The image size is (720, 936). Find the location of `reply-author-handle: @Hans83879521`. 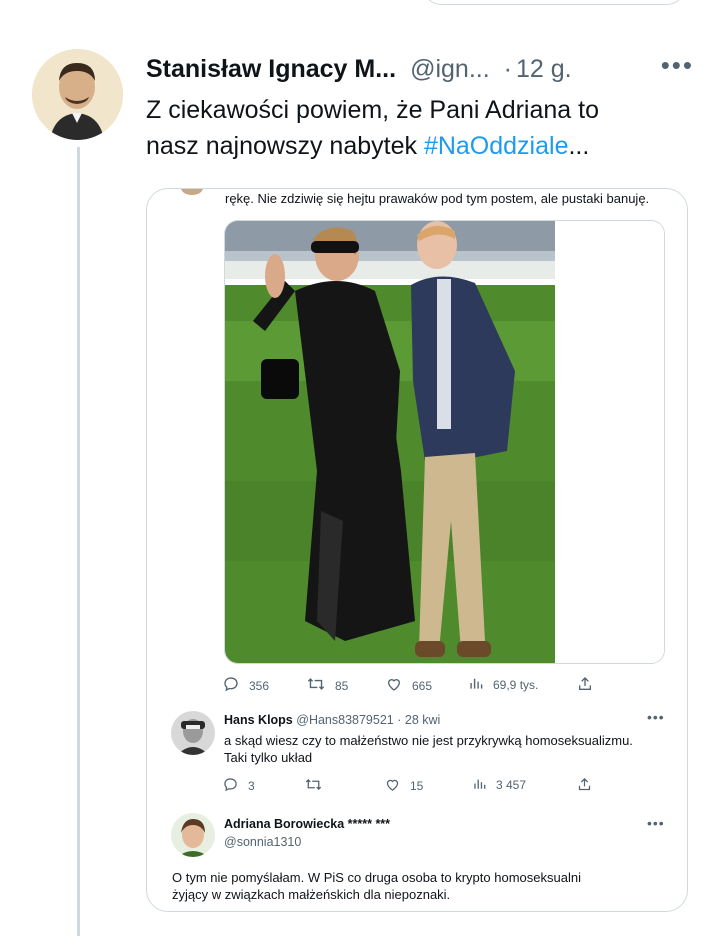

reply-author-handle: @Hans83879521 is located at coordinates (345, 720).